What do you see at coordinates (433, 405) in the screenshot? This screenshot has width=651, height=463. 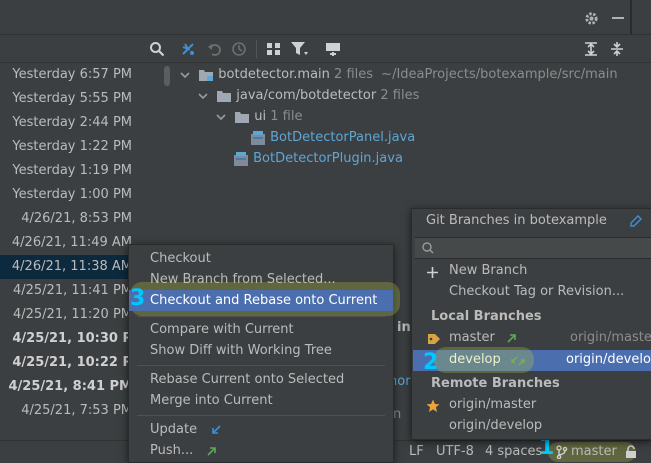 I see `star-icon` at bounding box center [433, 405].